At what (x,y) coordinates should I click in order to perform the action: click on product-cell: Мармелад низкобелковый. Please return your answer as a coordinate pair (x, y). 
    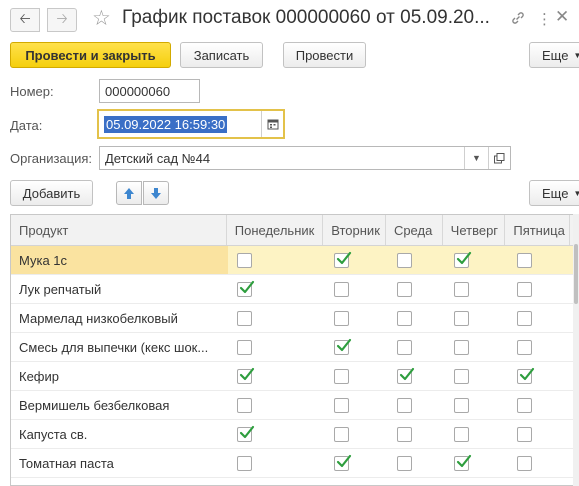
    Looking at the image, I should click on (119, 318).